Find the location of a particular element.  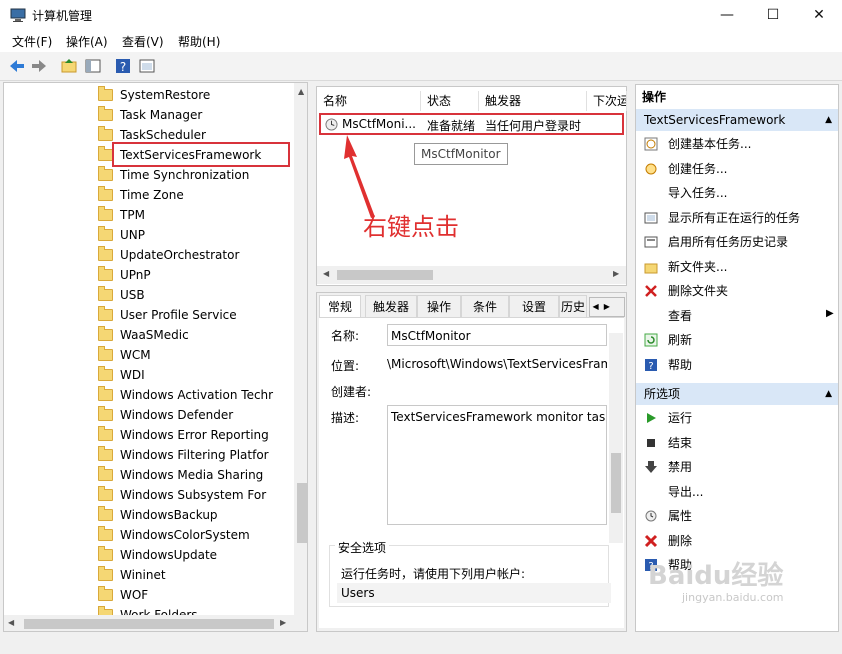

name-field: MsCtfMonitor is located at coordinates (497, 335).